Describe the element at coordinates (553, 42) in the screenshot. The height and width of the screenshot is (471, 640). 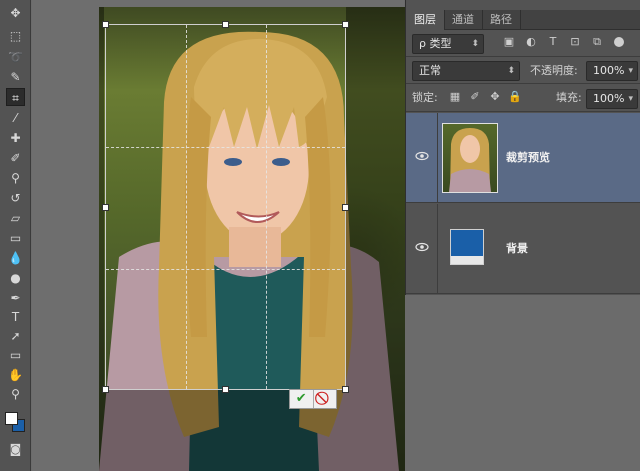
I see `type-filter-icon: T` at that location.